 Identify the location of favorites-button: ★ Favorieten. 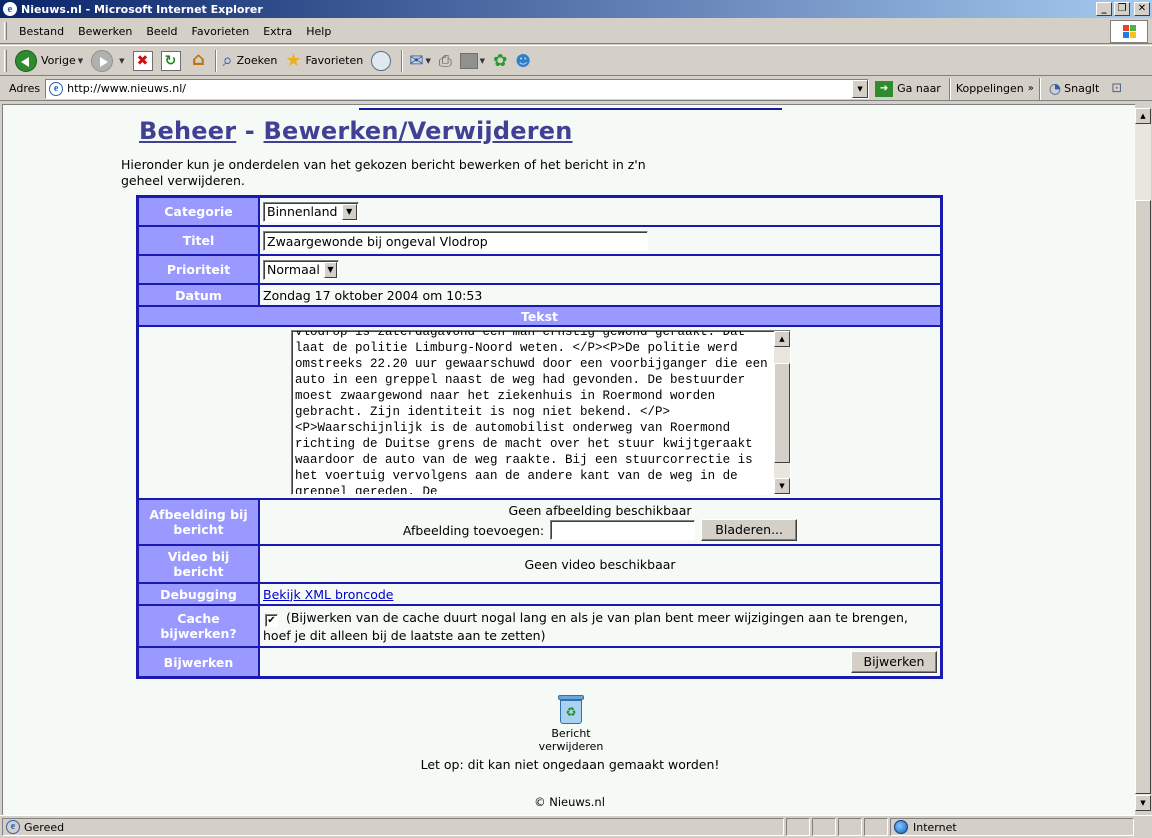
(324, 61).